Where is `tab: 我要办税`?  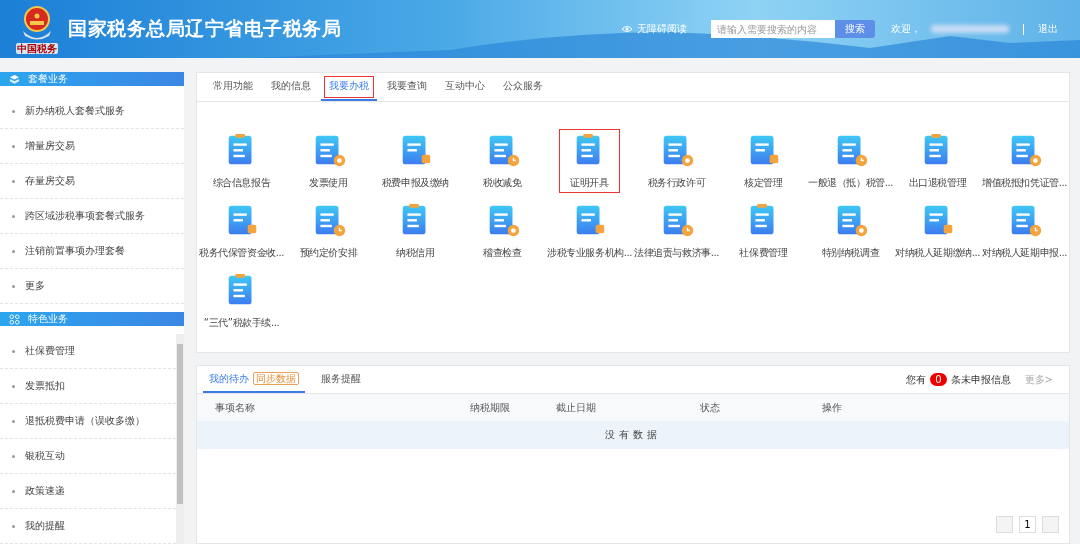
tab: 我要办税 is located at coordinates (349, 87).